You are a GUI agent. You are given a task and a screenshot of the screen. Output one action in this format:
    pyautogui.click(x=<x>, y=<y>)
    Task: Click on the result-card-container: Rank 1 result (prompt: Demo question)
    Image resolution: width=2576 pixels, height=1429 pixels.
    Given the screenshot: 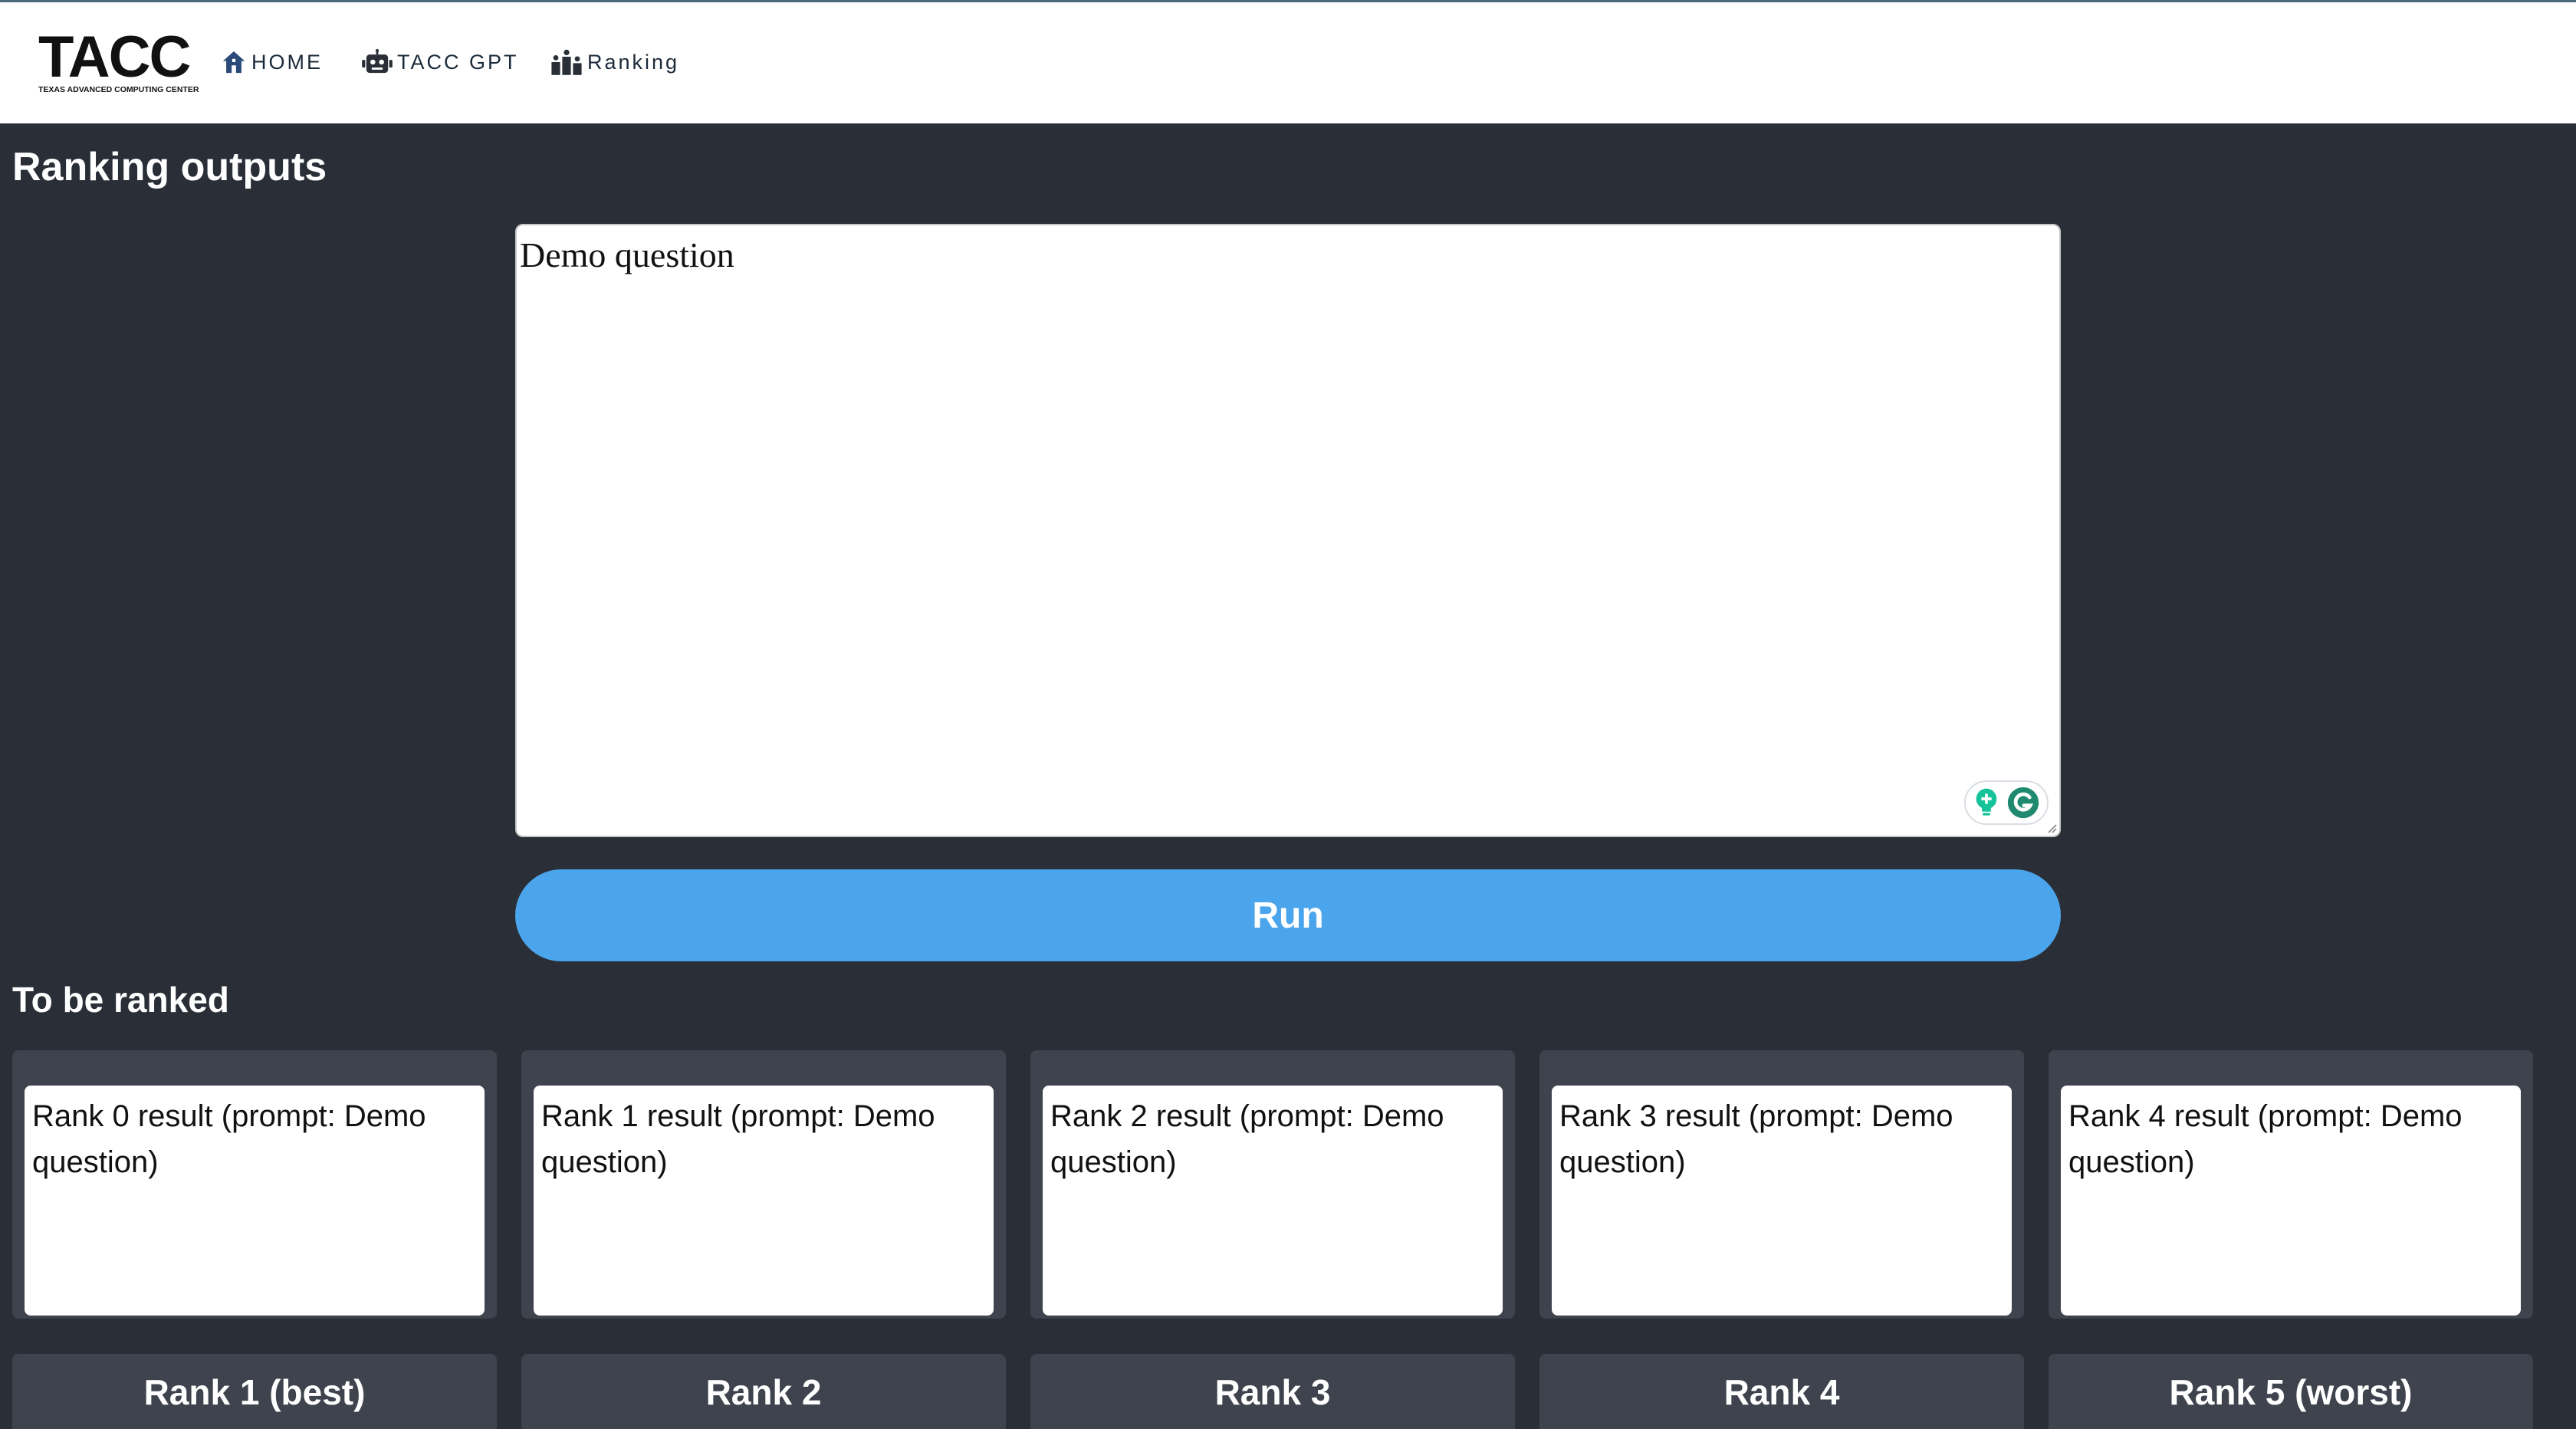 What is the action you would take?
    pyautogui.click(x=764, y=1184)
    